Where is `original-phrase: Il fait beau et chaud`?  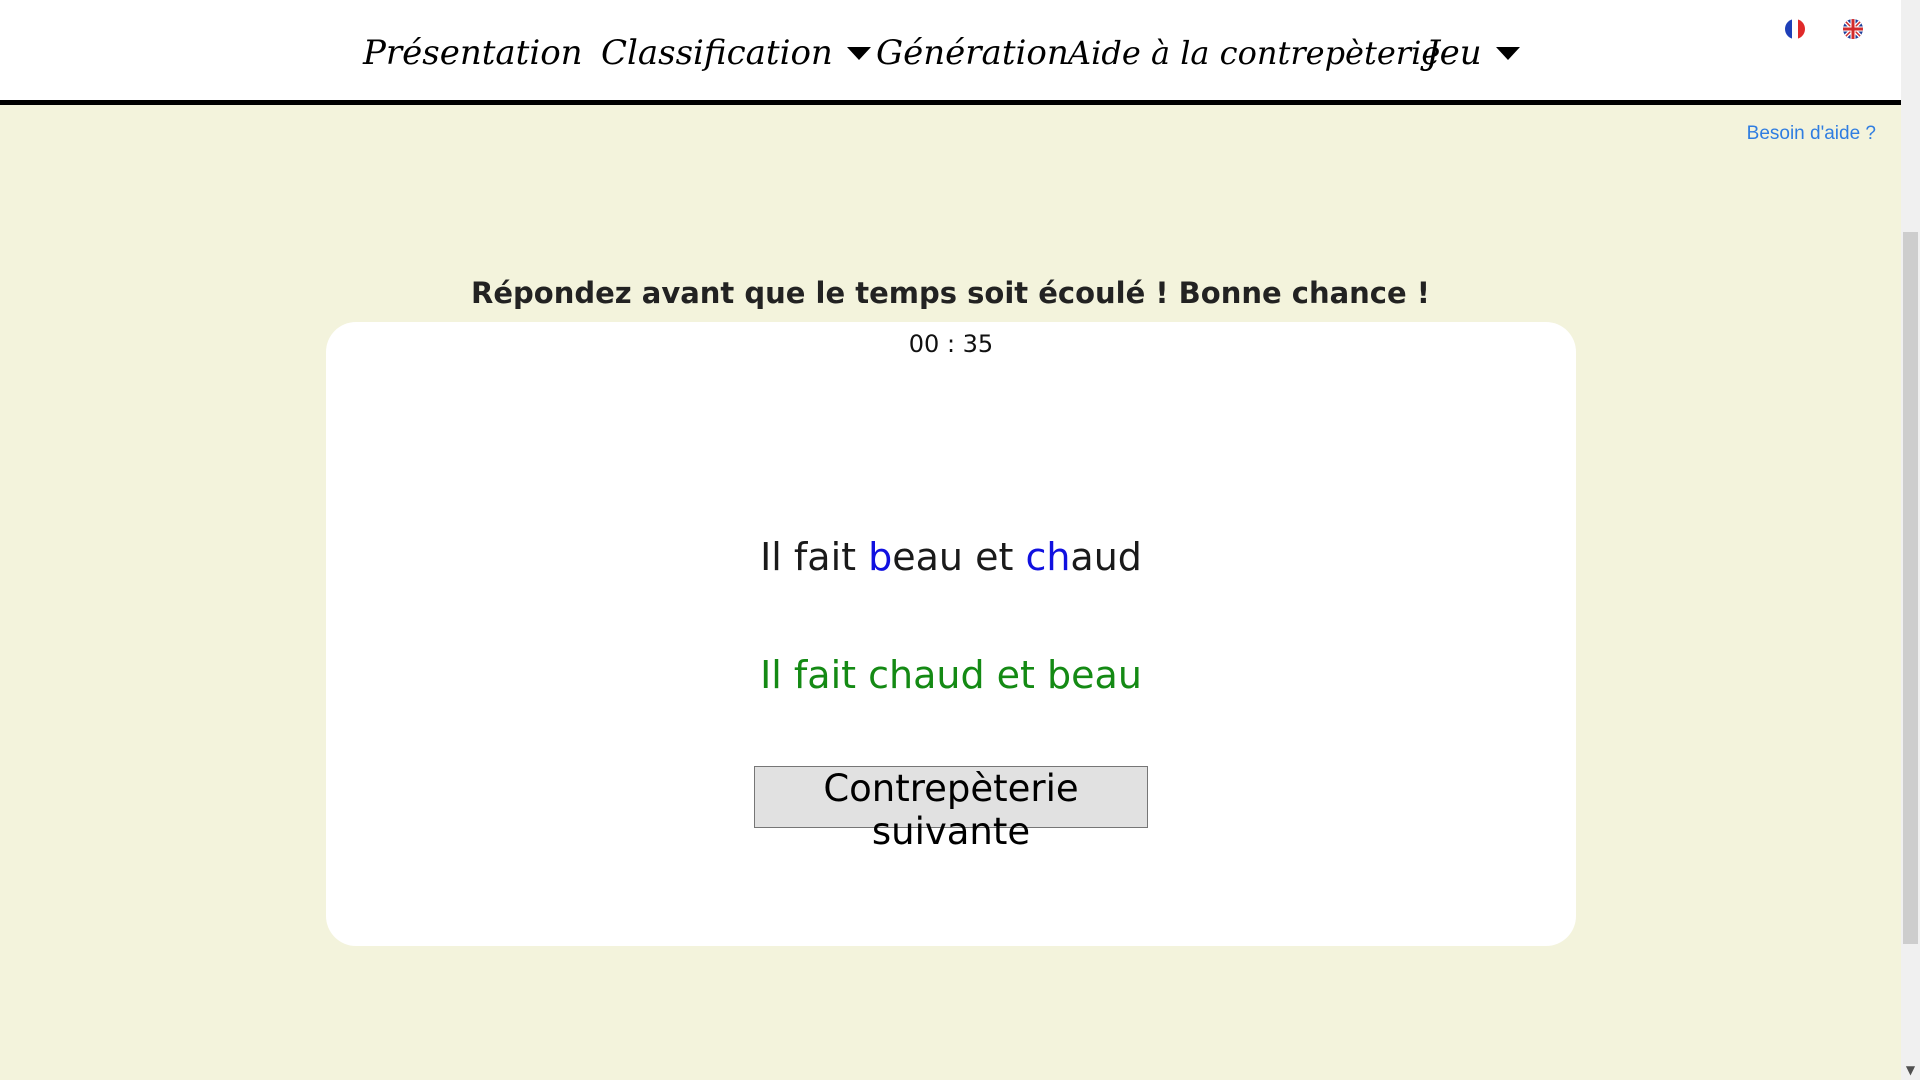
original-phrase: Il fait beau et chaud is located at coordinates (951, 557).